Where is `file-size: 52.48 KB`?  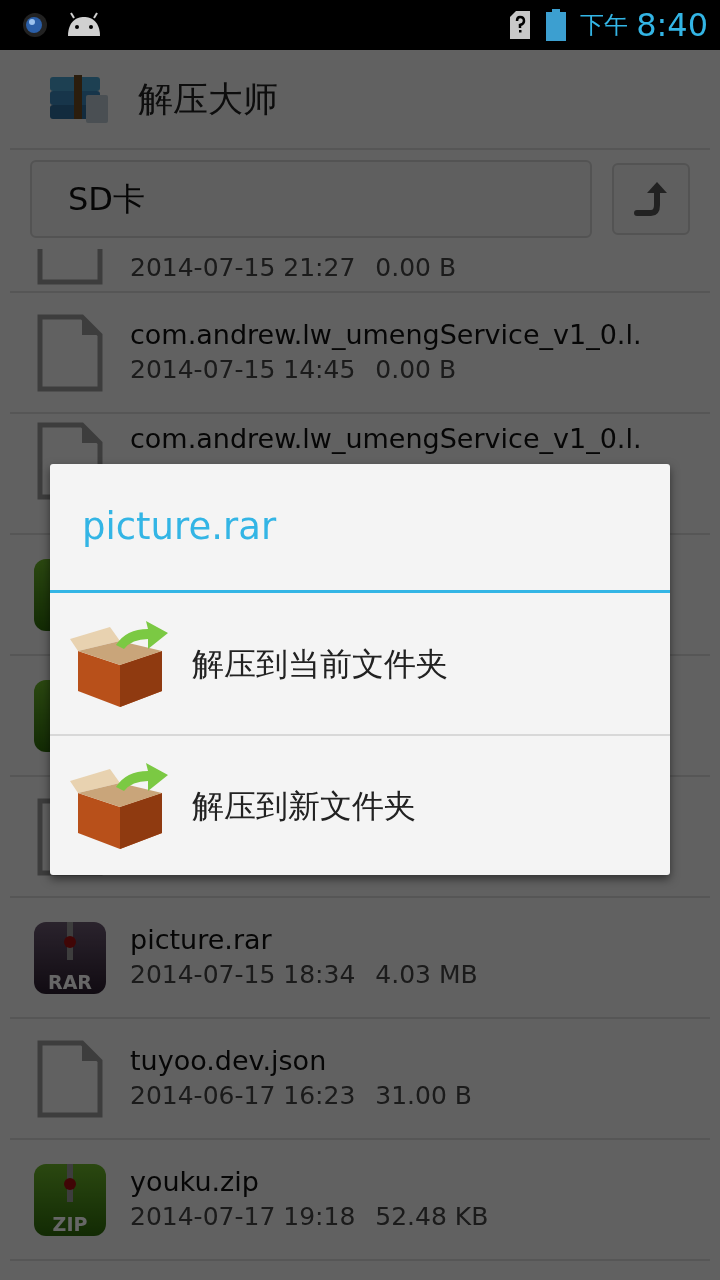 file-size: 52.48 KB is located at coordinates (432, 1216).